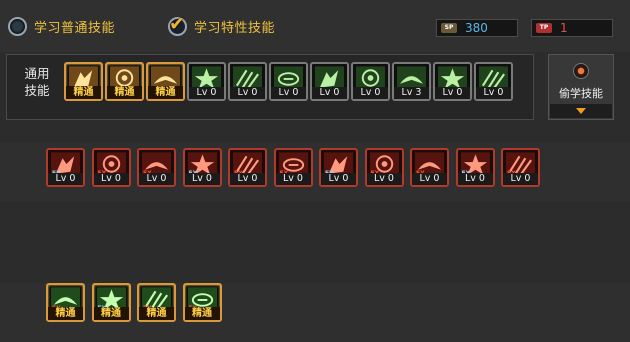 The image size is (630, 342). What do you see at coordinates (581, 71) in the screenshot?
I see `steal-orb-icon` at bounding box center [581, 71].